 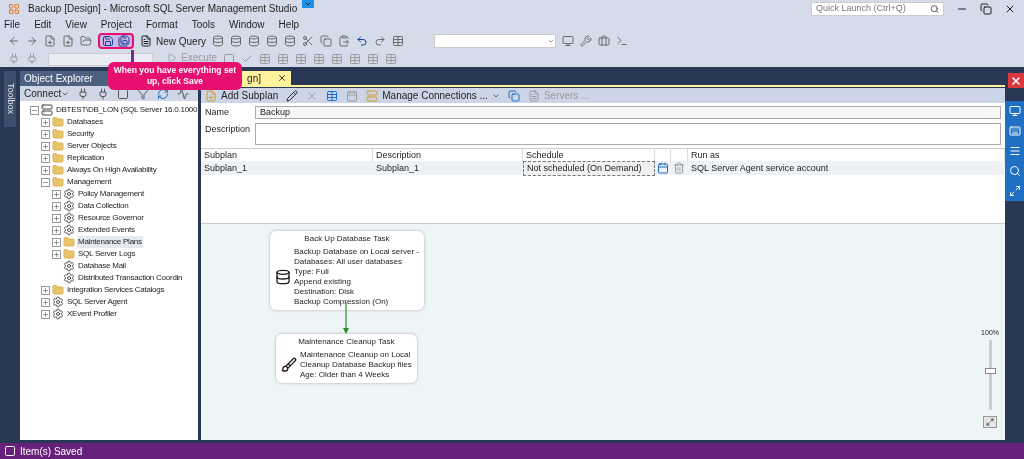 What do you see at coordinates (89, 182) in the screenshot?
I see `tree-item: Management` at bounding box center [89, 182].